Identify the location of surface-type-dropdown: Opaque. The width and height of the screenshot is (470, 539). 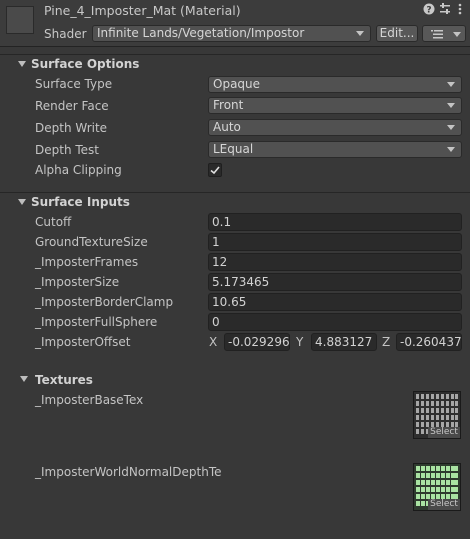
(335, 84).